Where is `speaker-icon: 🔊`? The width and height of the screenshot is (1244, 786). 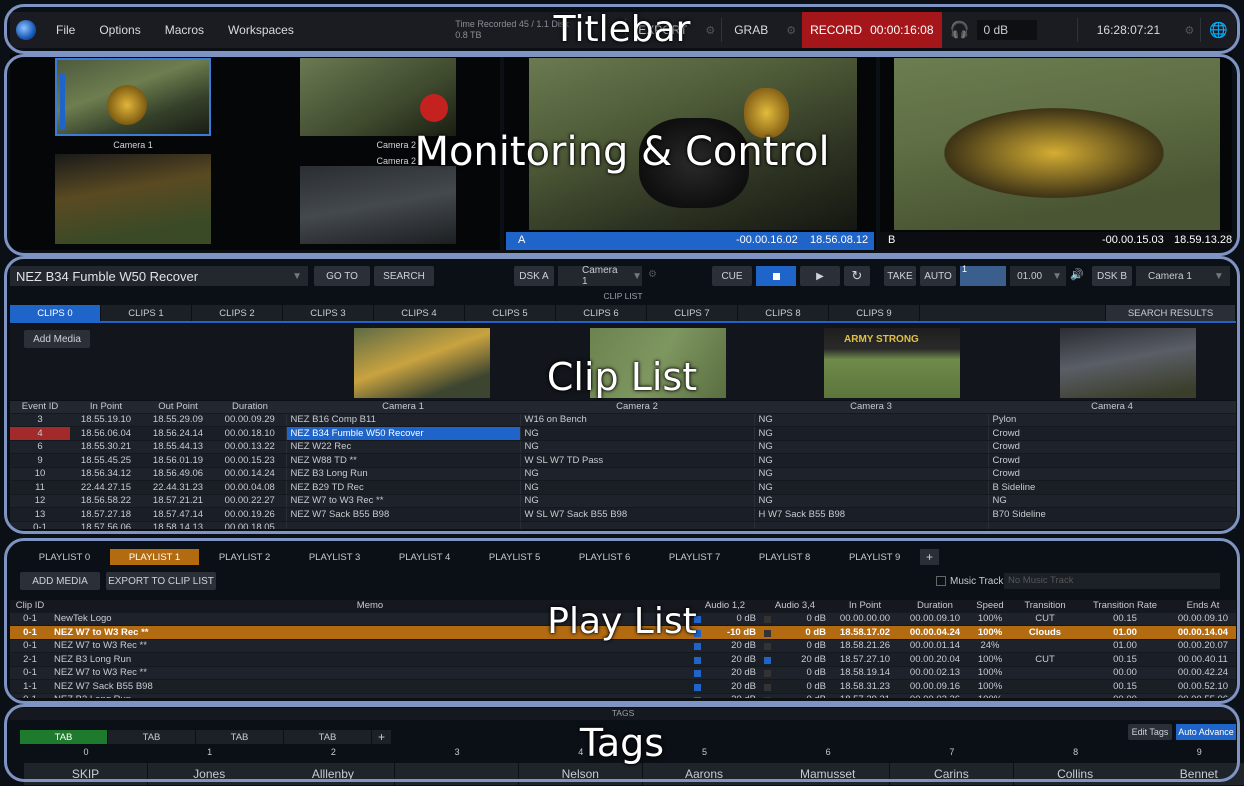
speaker-icon: 🔊 is located at coordinates (1077, 274).